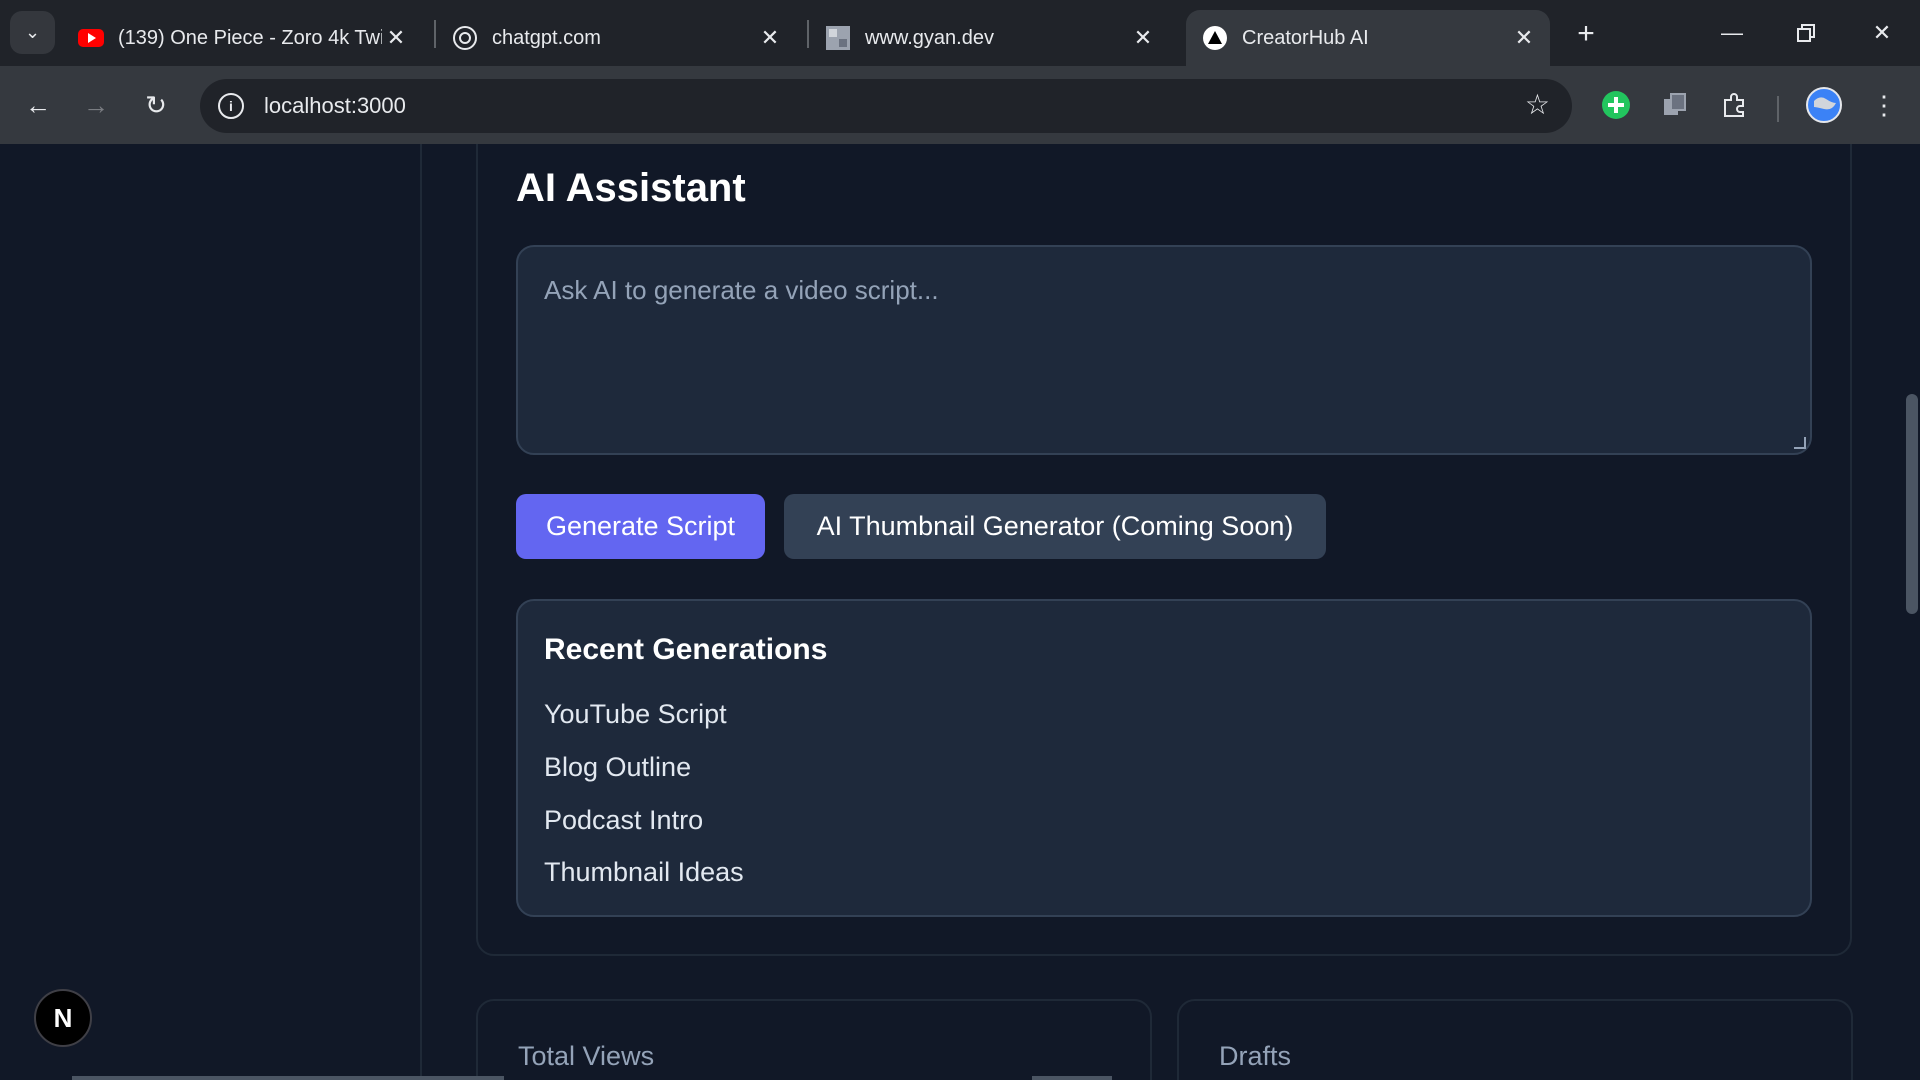  What do you see at coordinates (465, 38) in the screenshot?
I see `chatgpt-icon` at bounding box center [465, 38].